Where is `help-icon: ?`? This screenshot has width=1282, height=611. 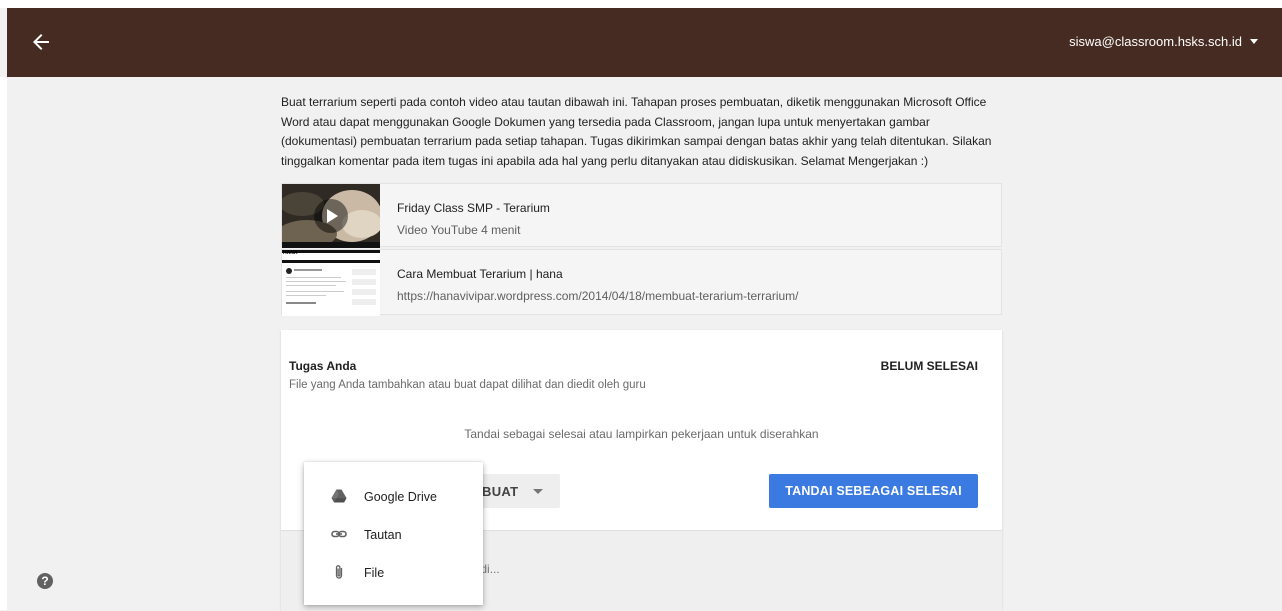
help-icon: ? is located at coordinates (45, 581).